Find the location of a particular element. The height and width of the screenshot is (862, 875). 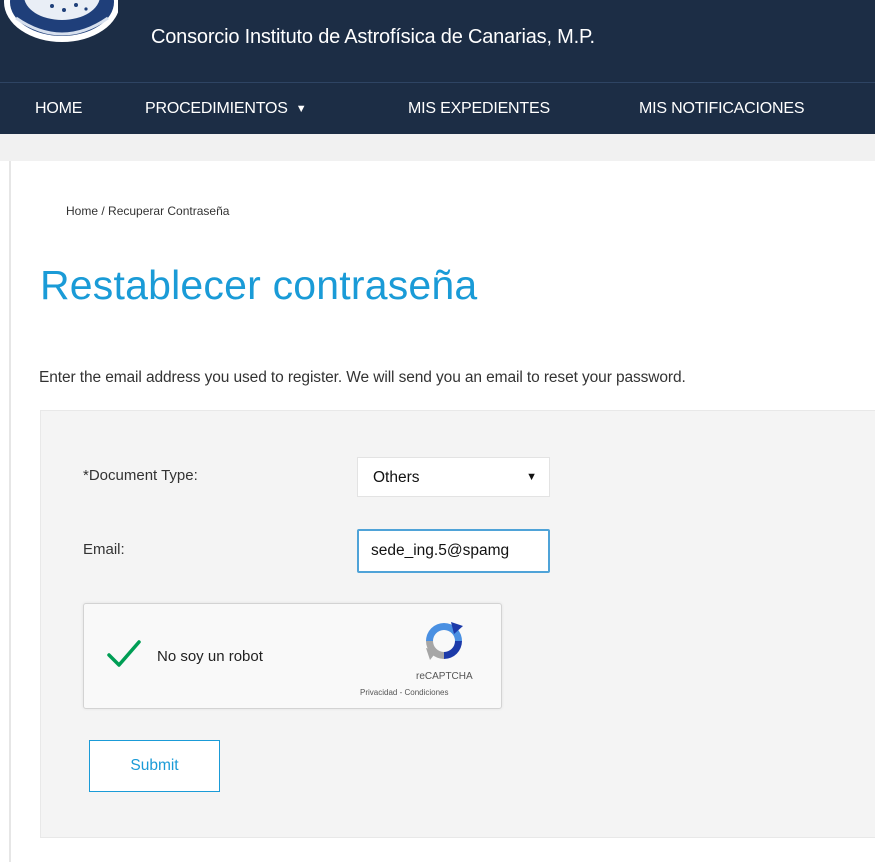

recaptcha-logo-icon is located at coordinates (444, 641).